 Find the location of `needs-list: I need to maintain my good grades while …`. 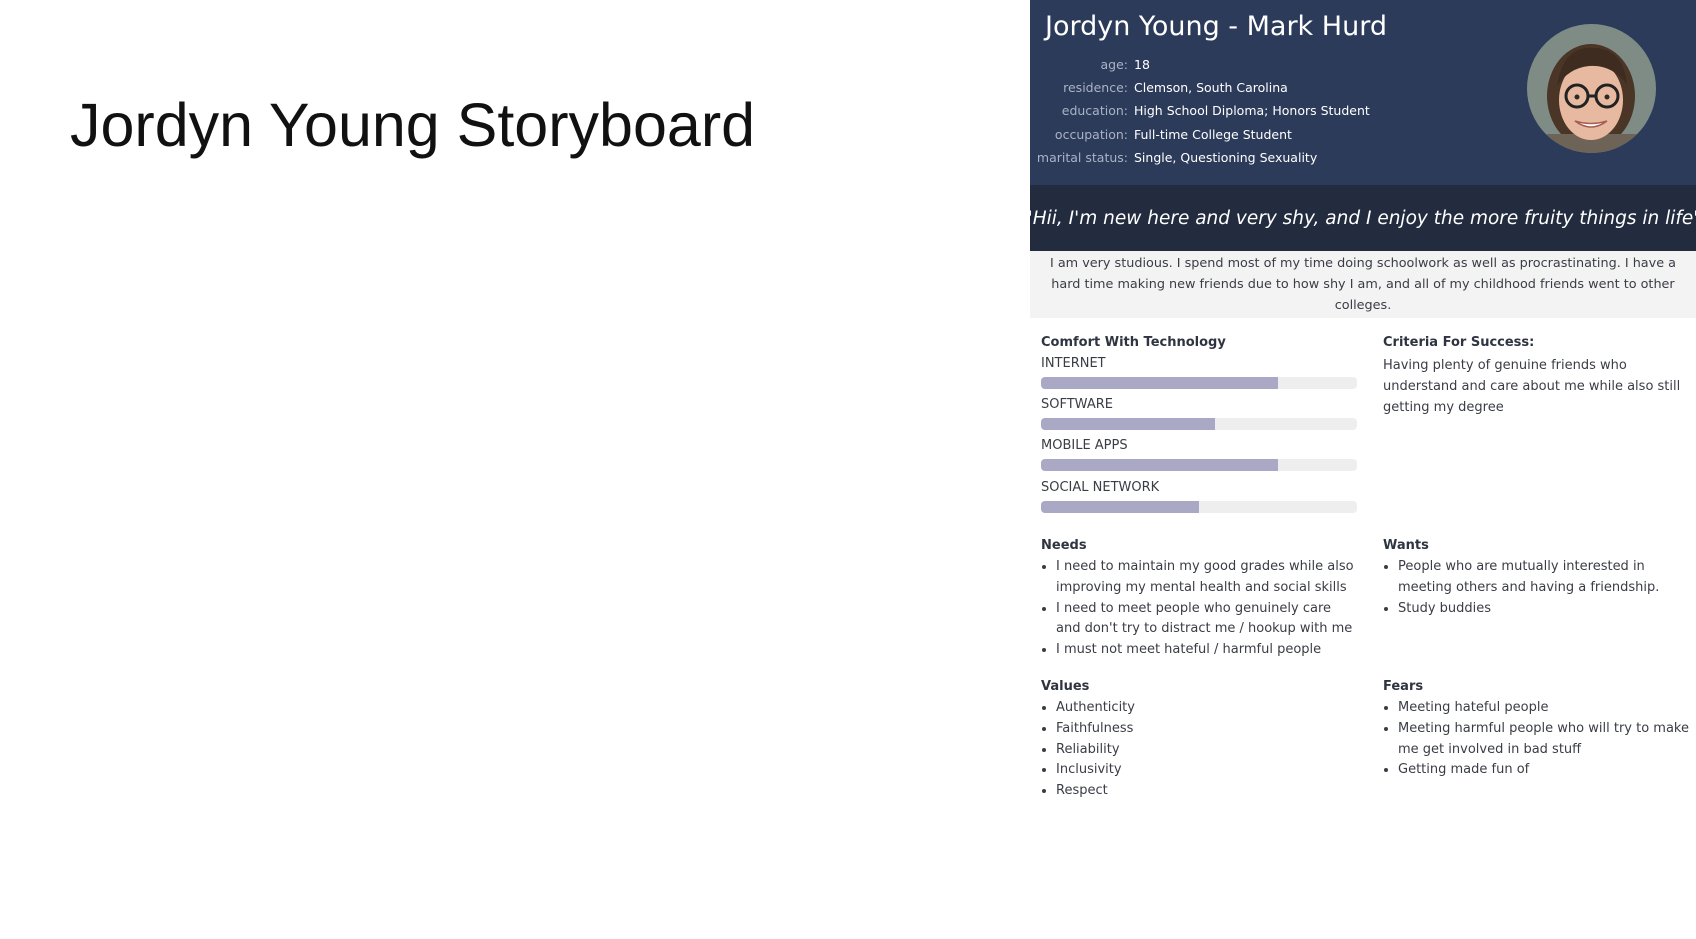

needs-list: I need to maintain my good grades while … is located at coordinates (1198, 609).